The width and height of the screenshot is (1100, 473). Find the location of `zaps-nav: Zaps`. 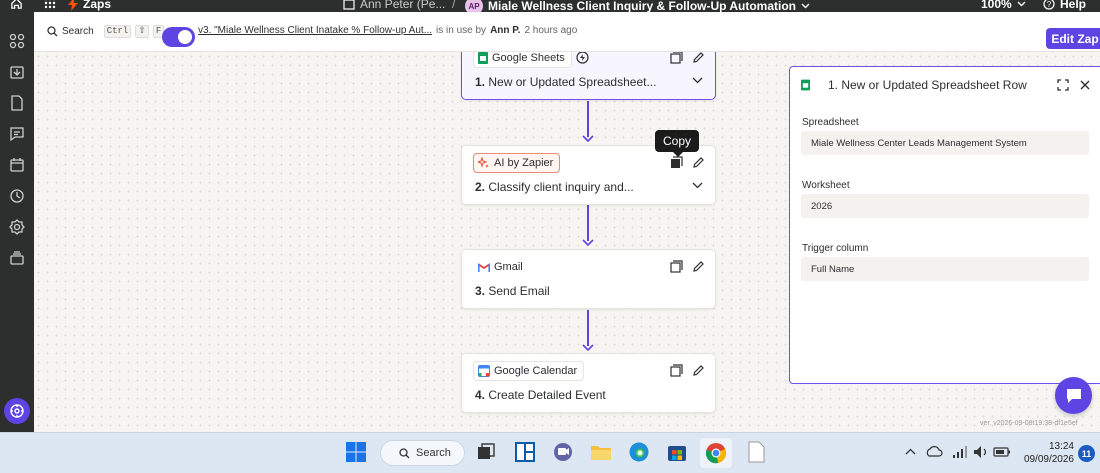

zaps-nav: Zaps is located at coordinates (89, 5).